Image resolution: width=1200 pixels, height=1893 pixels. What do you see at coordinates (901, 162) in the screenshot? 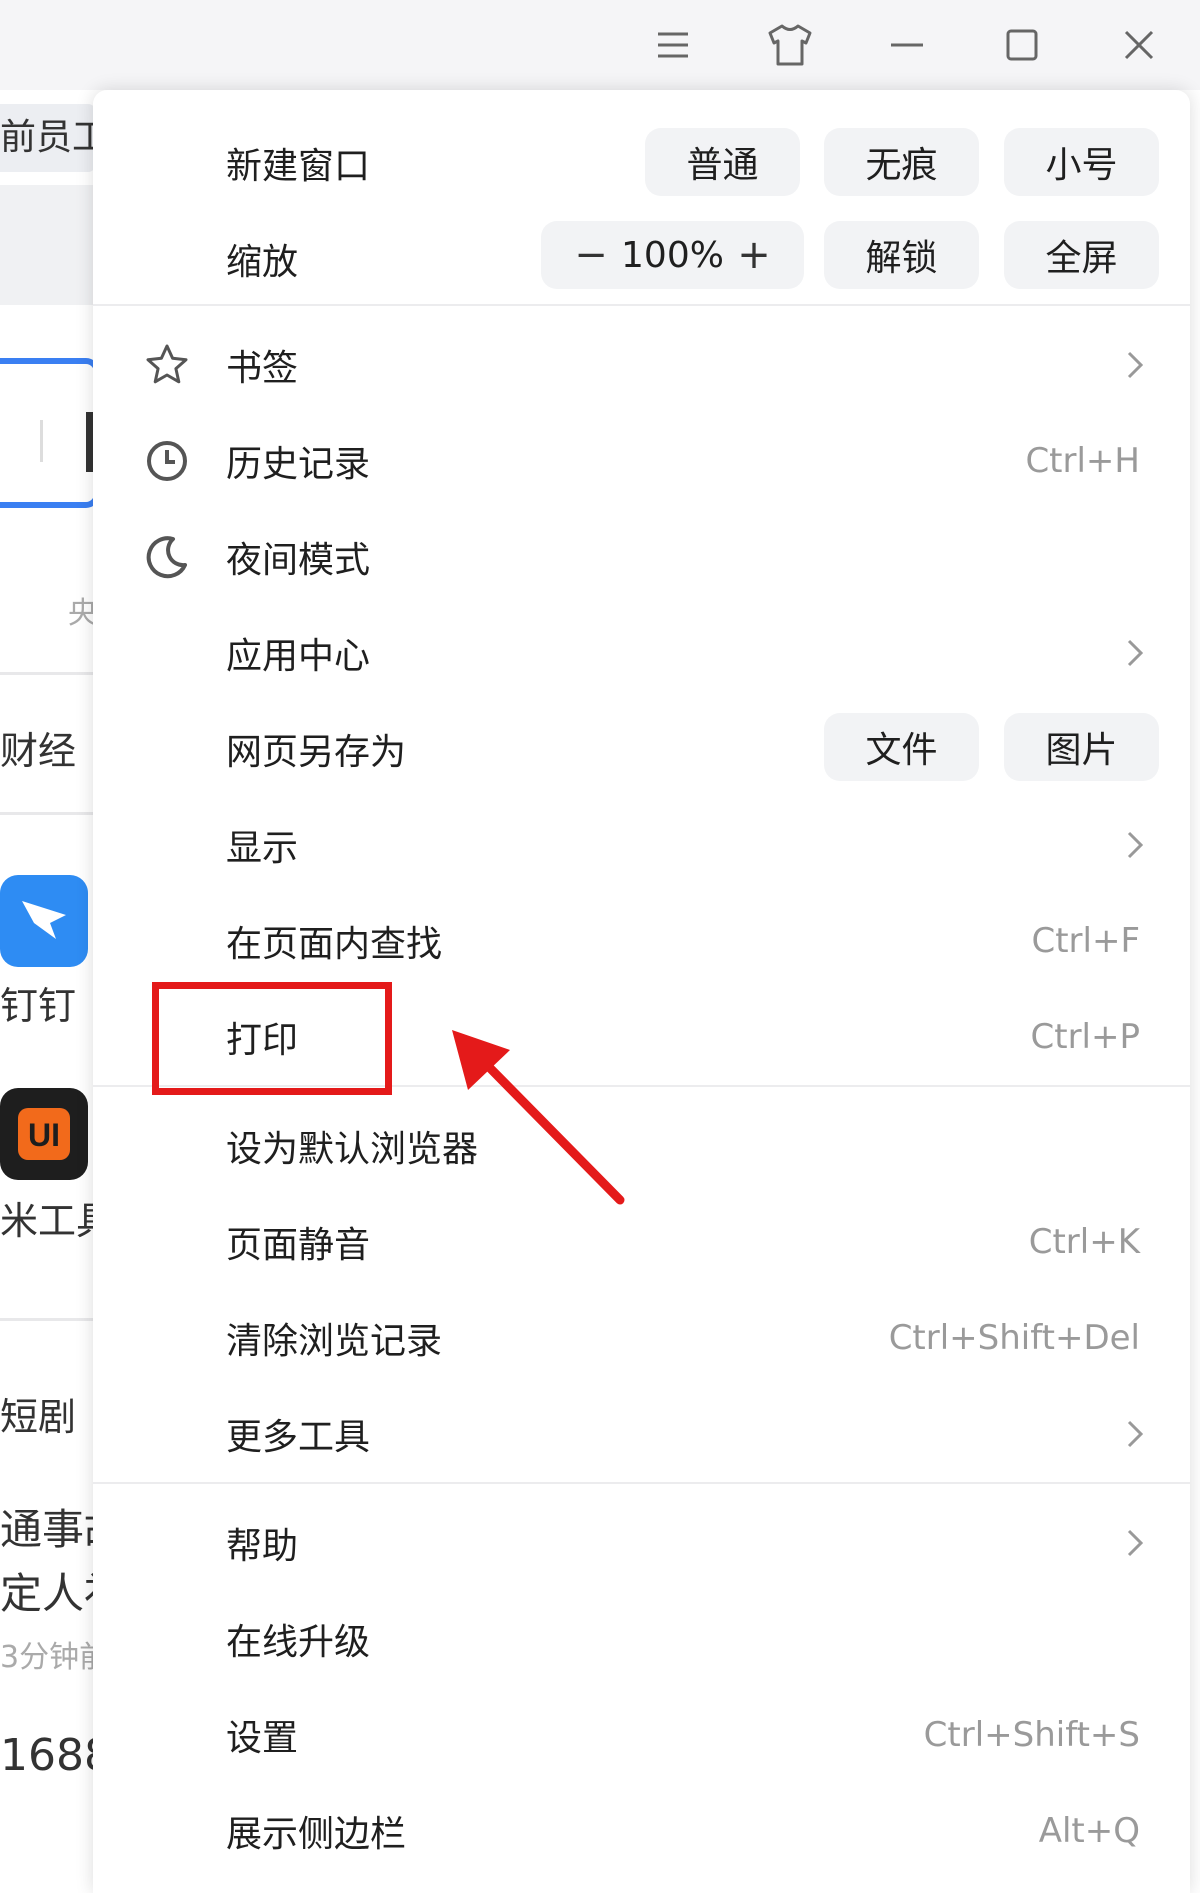
I see `new-window-incognito-button: 无痕` at bounding box center [901, 162].